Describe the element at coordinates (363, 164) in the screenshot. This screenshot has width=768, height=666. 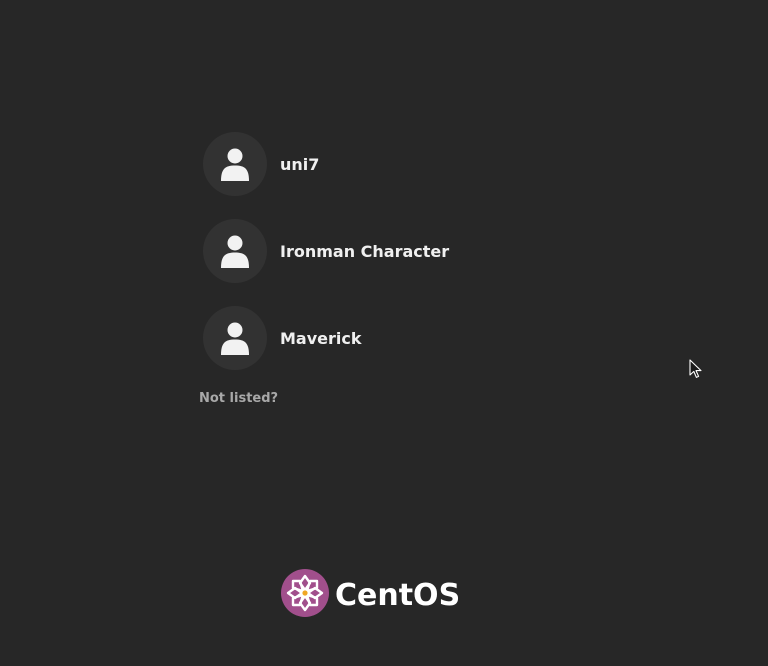
I see `user-item-uni7: uni7` at that location.